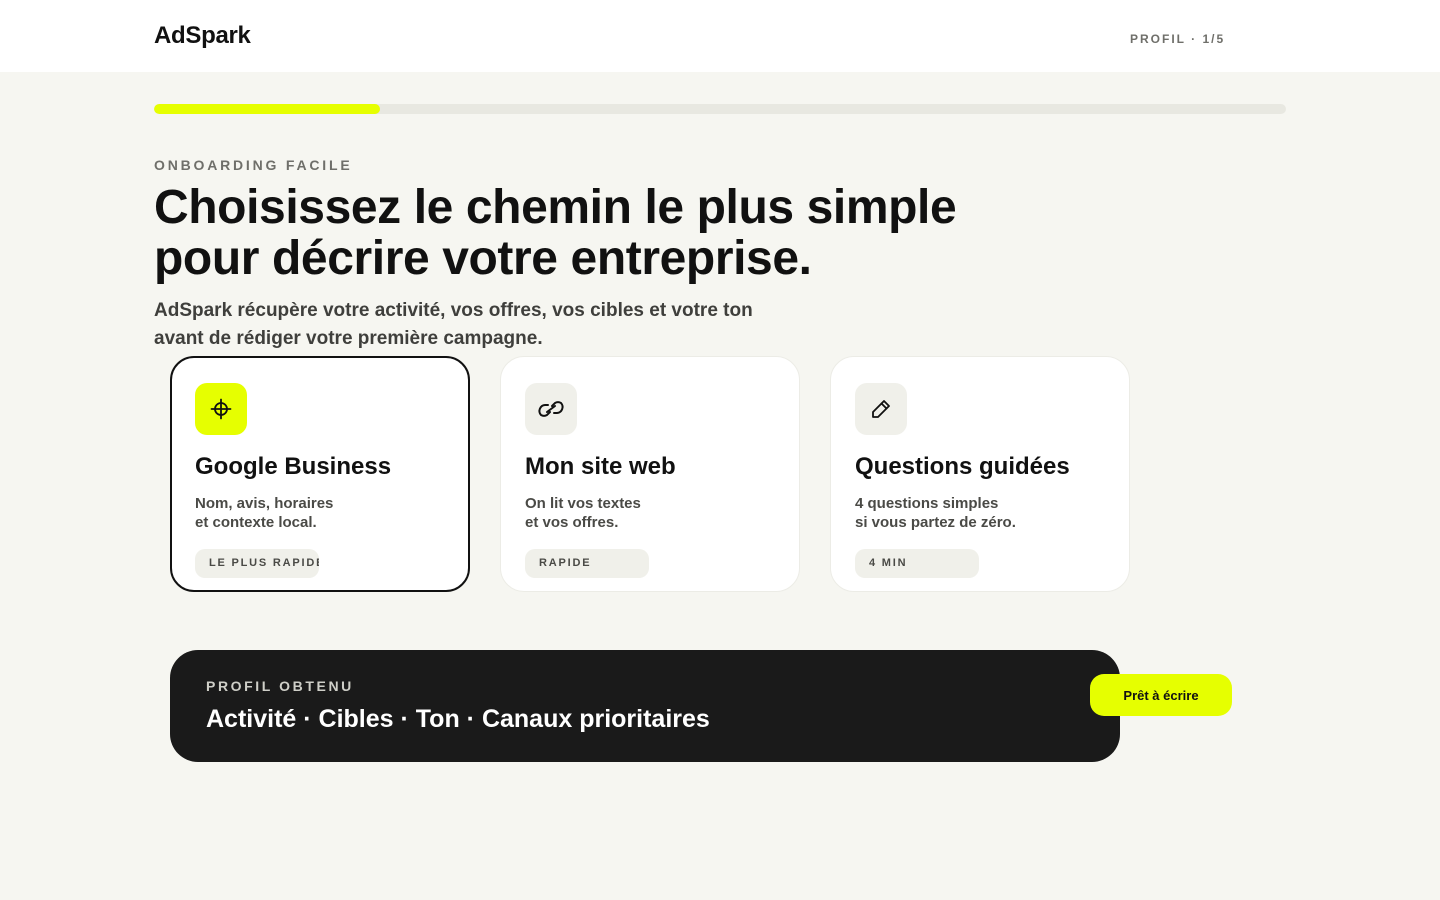 The image size is (1440, 900). Describe the element at coordinates (1161, 695) in the screenshot. I see `ready-to-write-button: Prêt à écrire` at that location.